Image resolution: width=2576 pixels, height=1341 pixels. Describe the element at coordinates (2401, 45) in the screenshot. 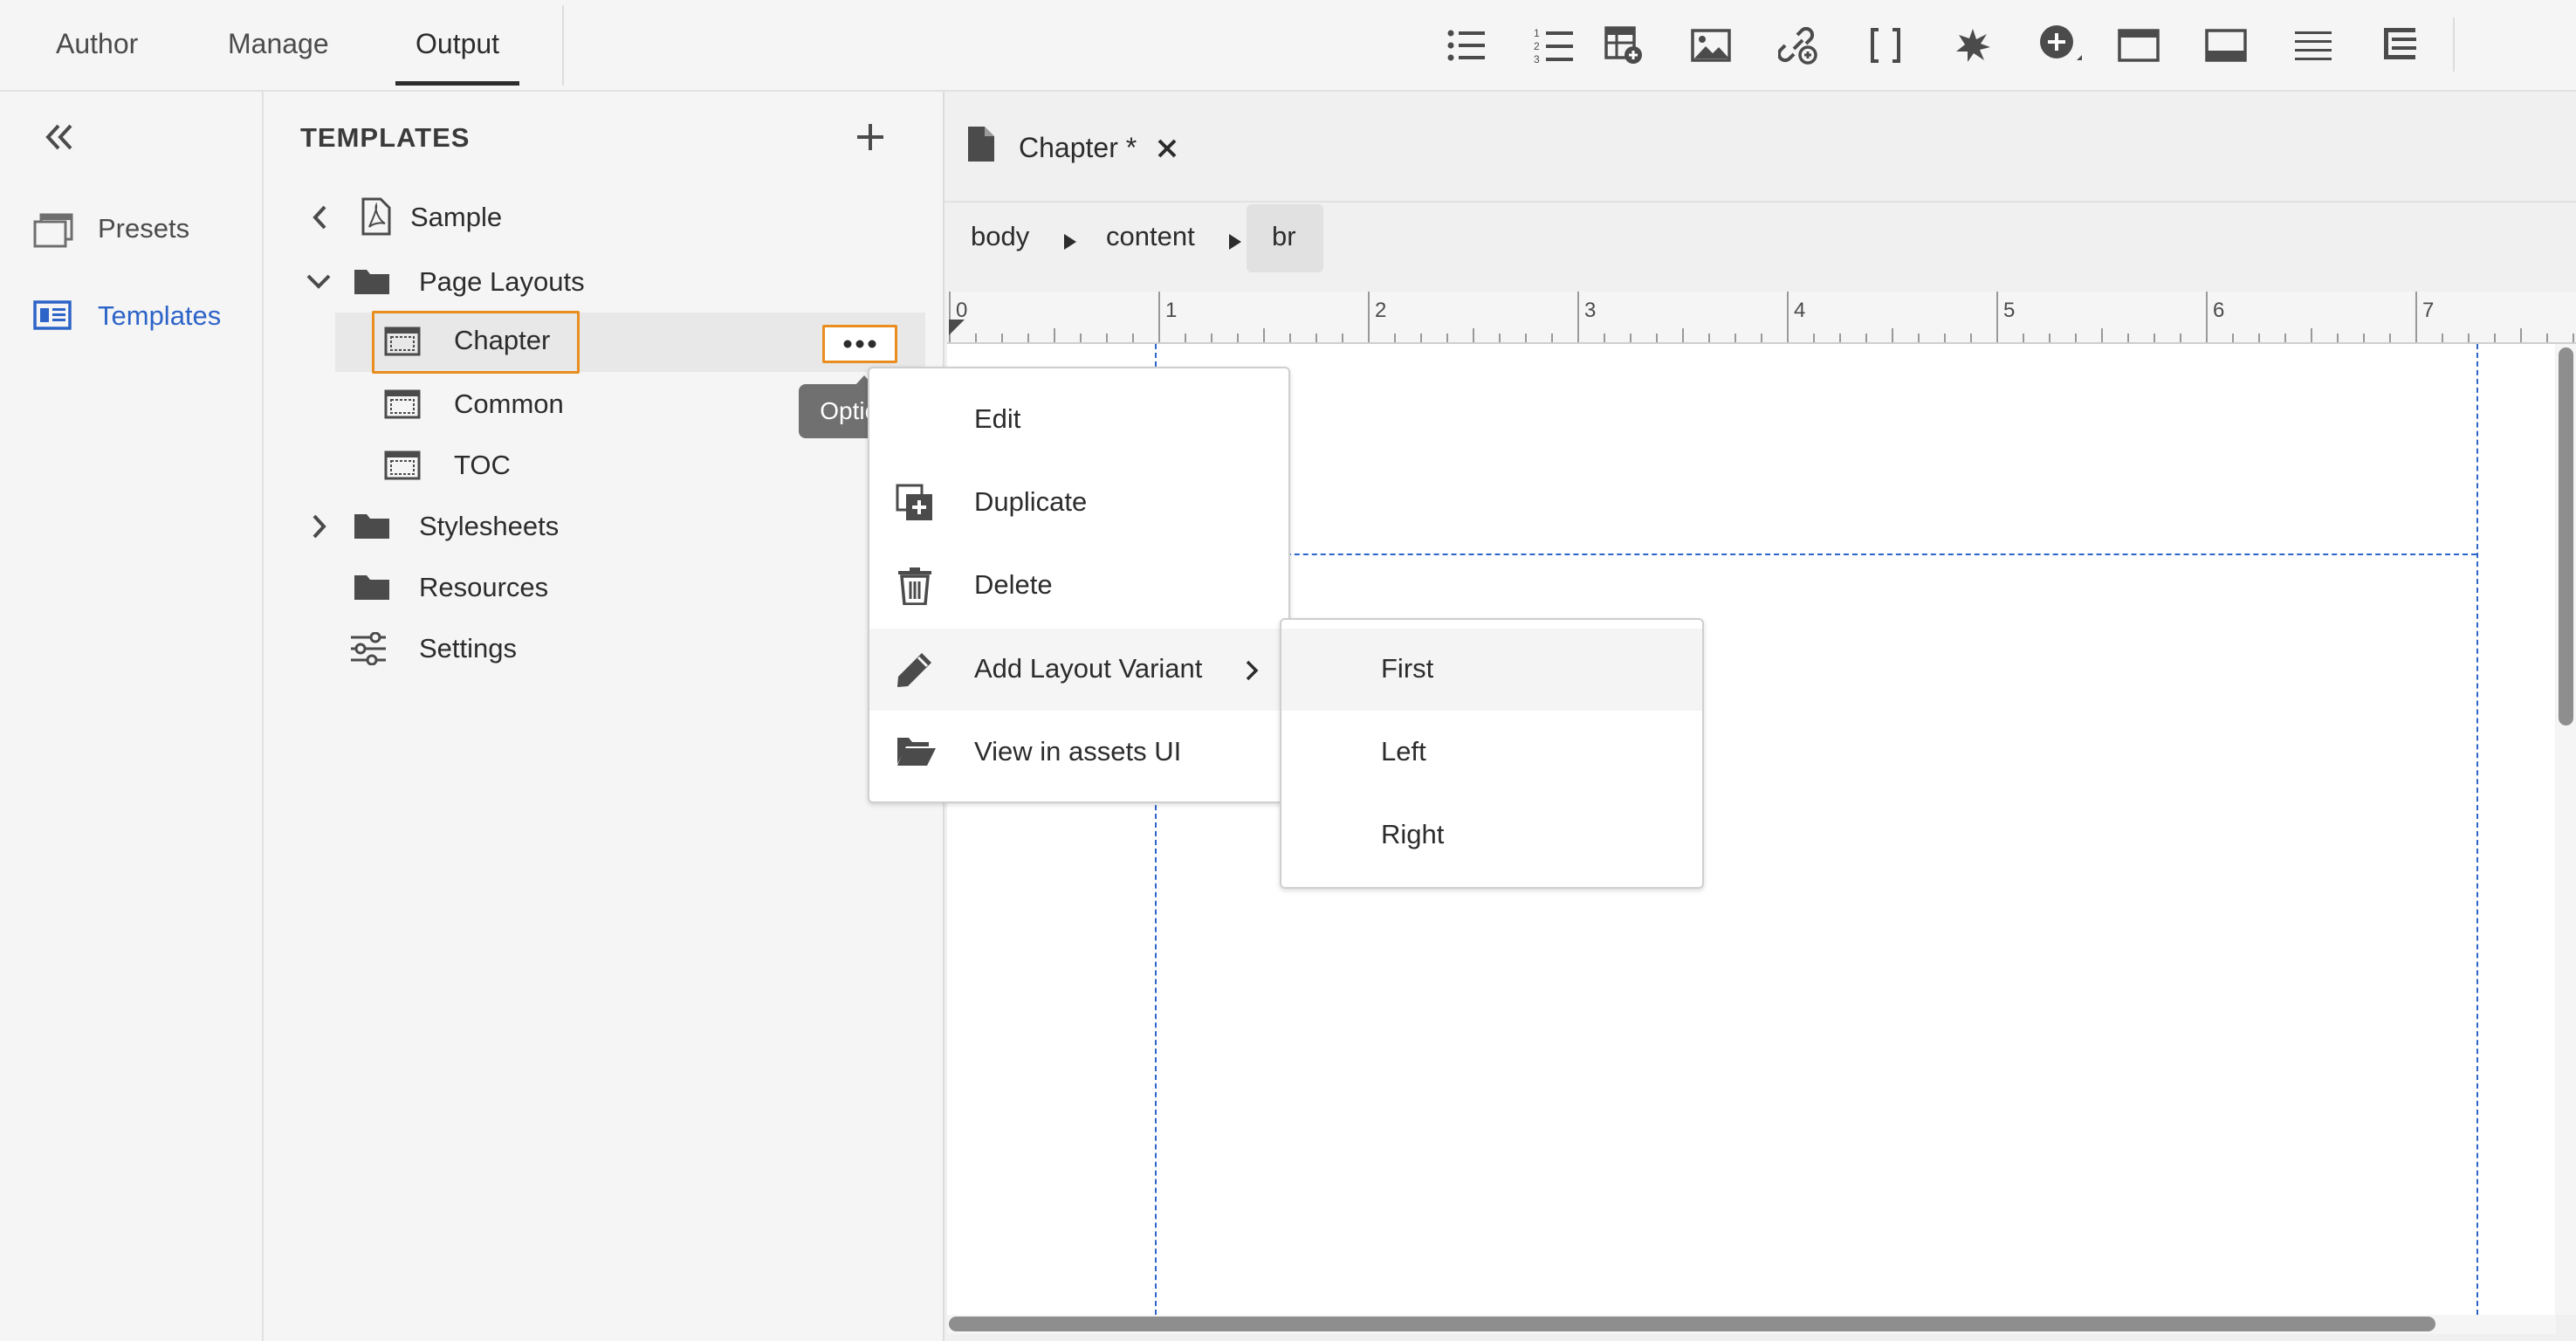

I see `align-list-icon` at that location.